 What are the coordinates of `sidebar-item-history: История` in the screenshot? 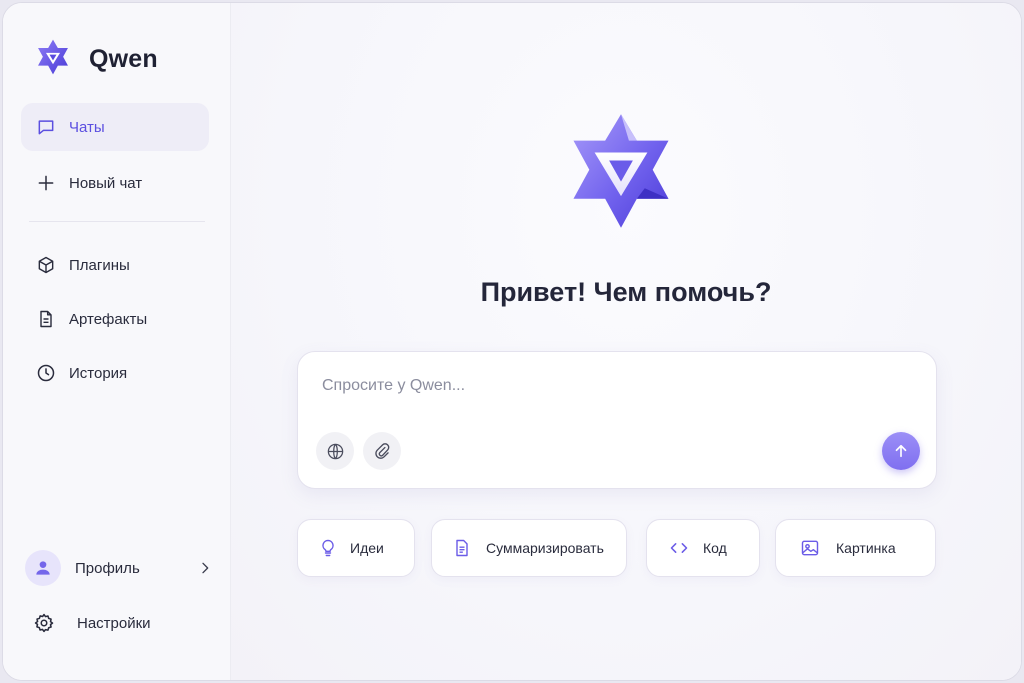 It's located at (115, 373).